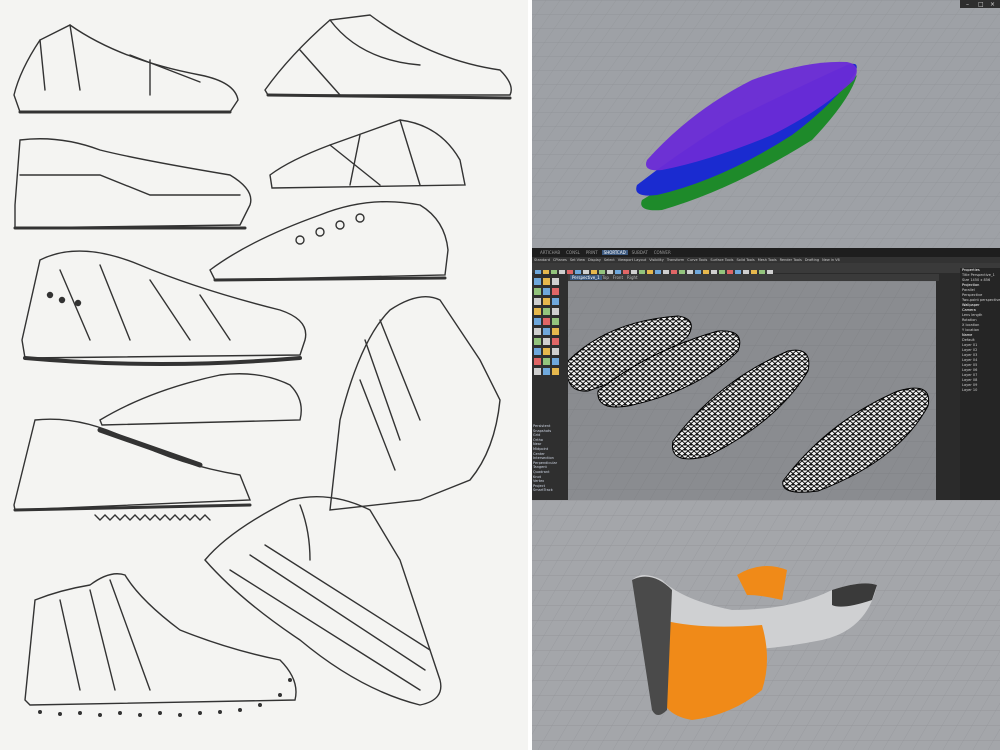 The width and height of the screenshot is (1000, 750). Describe the element at coordinates (812, 260) in the screenshot. I see `menu-drafting: Drafting` at that location.